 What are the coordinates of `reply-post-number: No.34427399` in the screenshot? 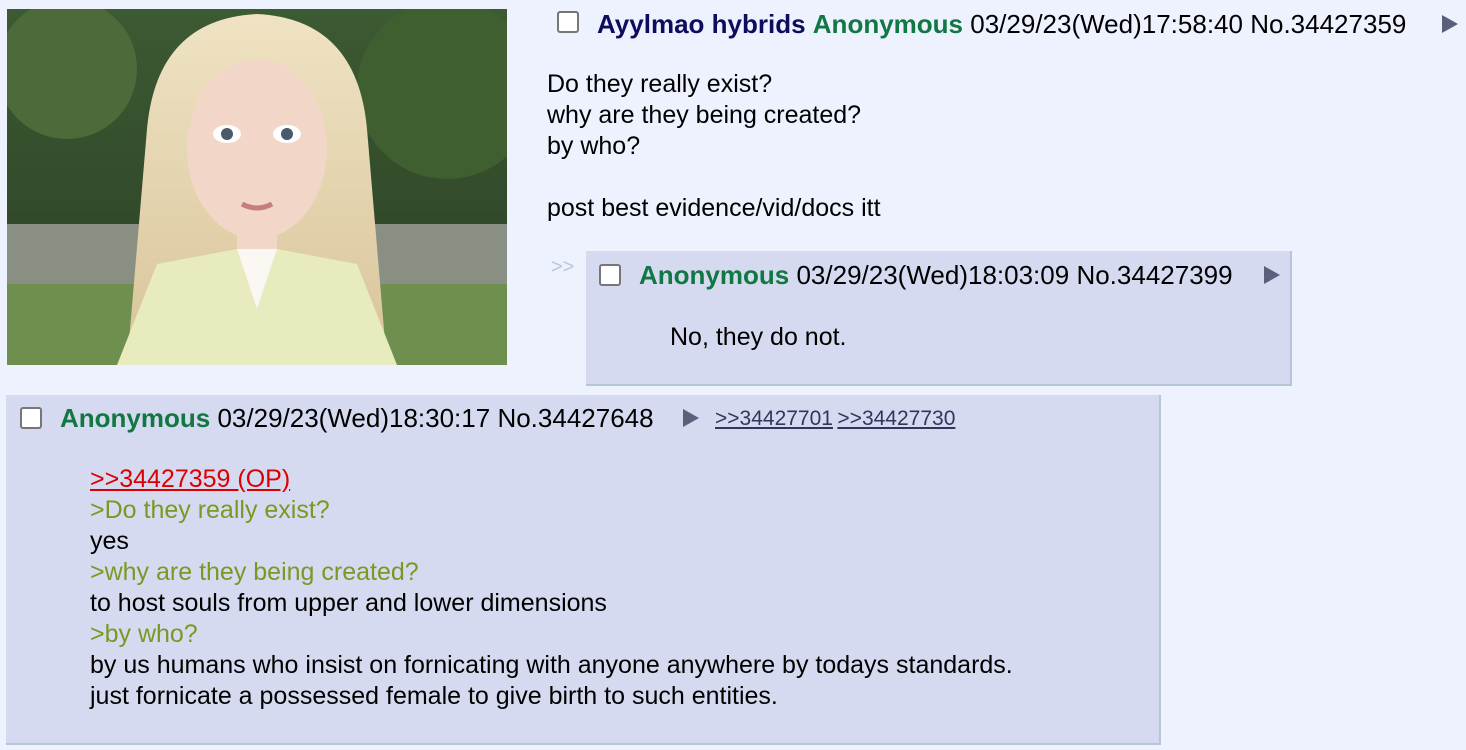 It's located at (1154, 275).